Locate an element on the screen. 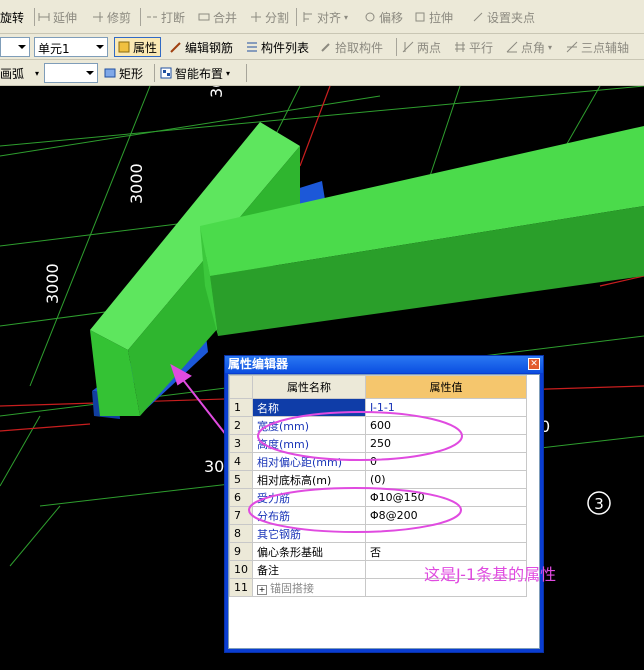  point-angle-button: 点角 ▾ is located at coordinates (529, 47).